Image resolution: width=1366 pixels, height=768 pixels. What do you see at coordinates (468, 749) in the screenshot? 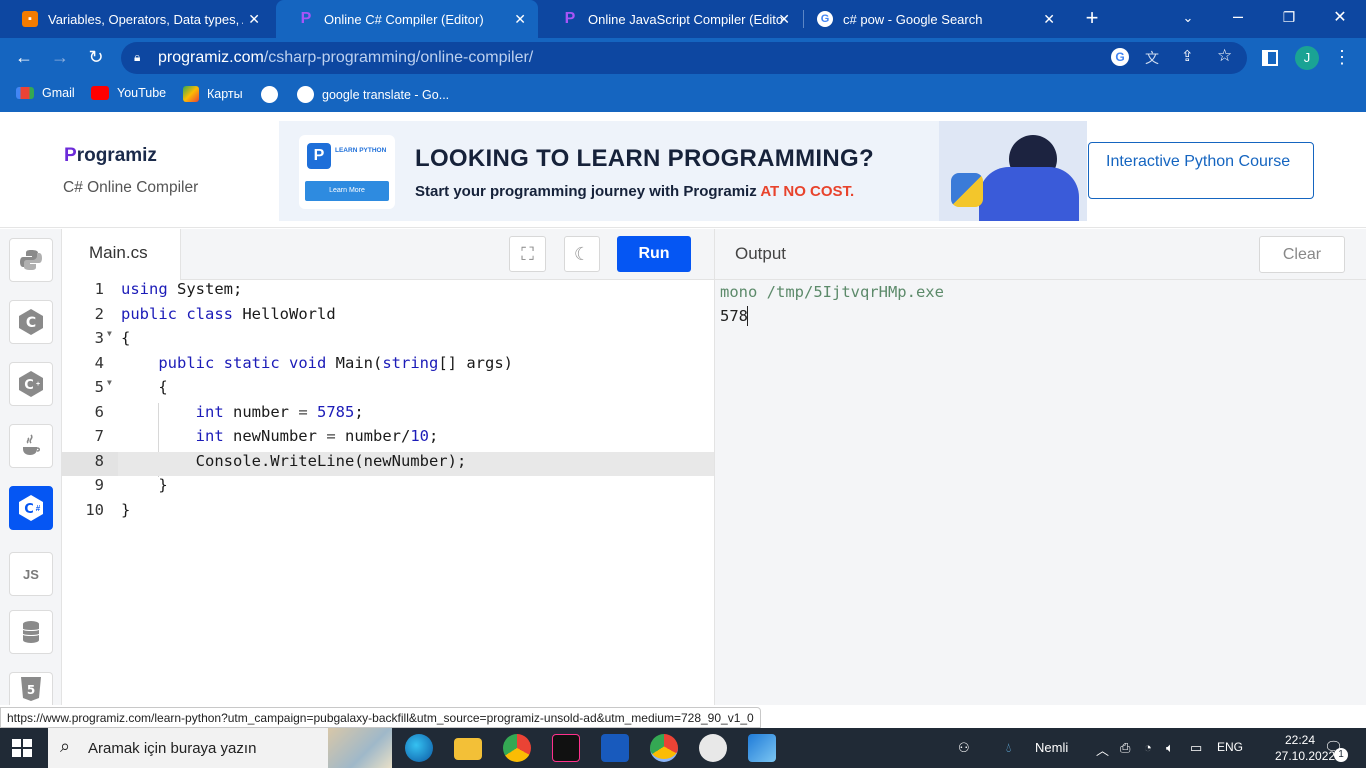
I see `file-explorer-icon` at bounding box center [468, 749].